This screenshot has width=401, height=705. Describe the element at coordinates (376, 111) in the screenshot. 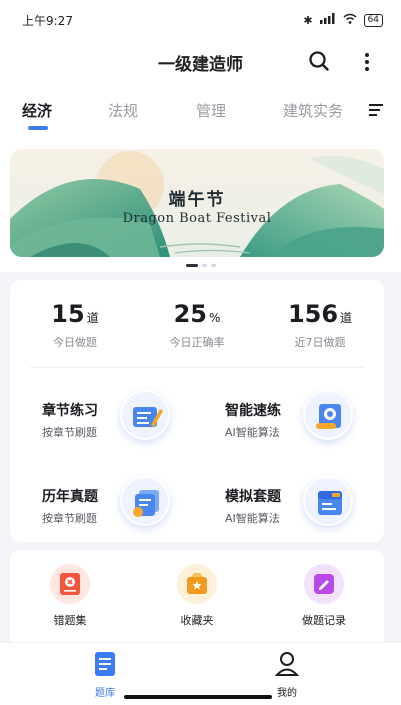

I see `tabs-menu-icon` at that location.